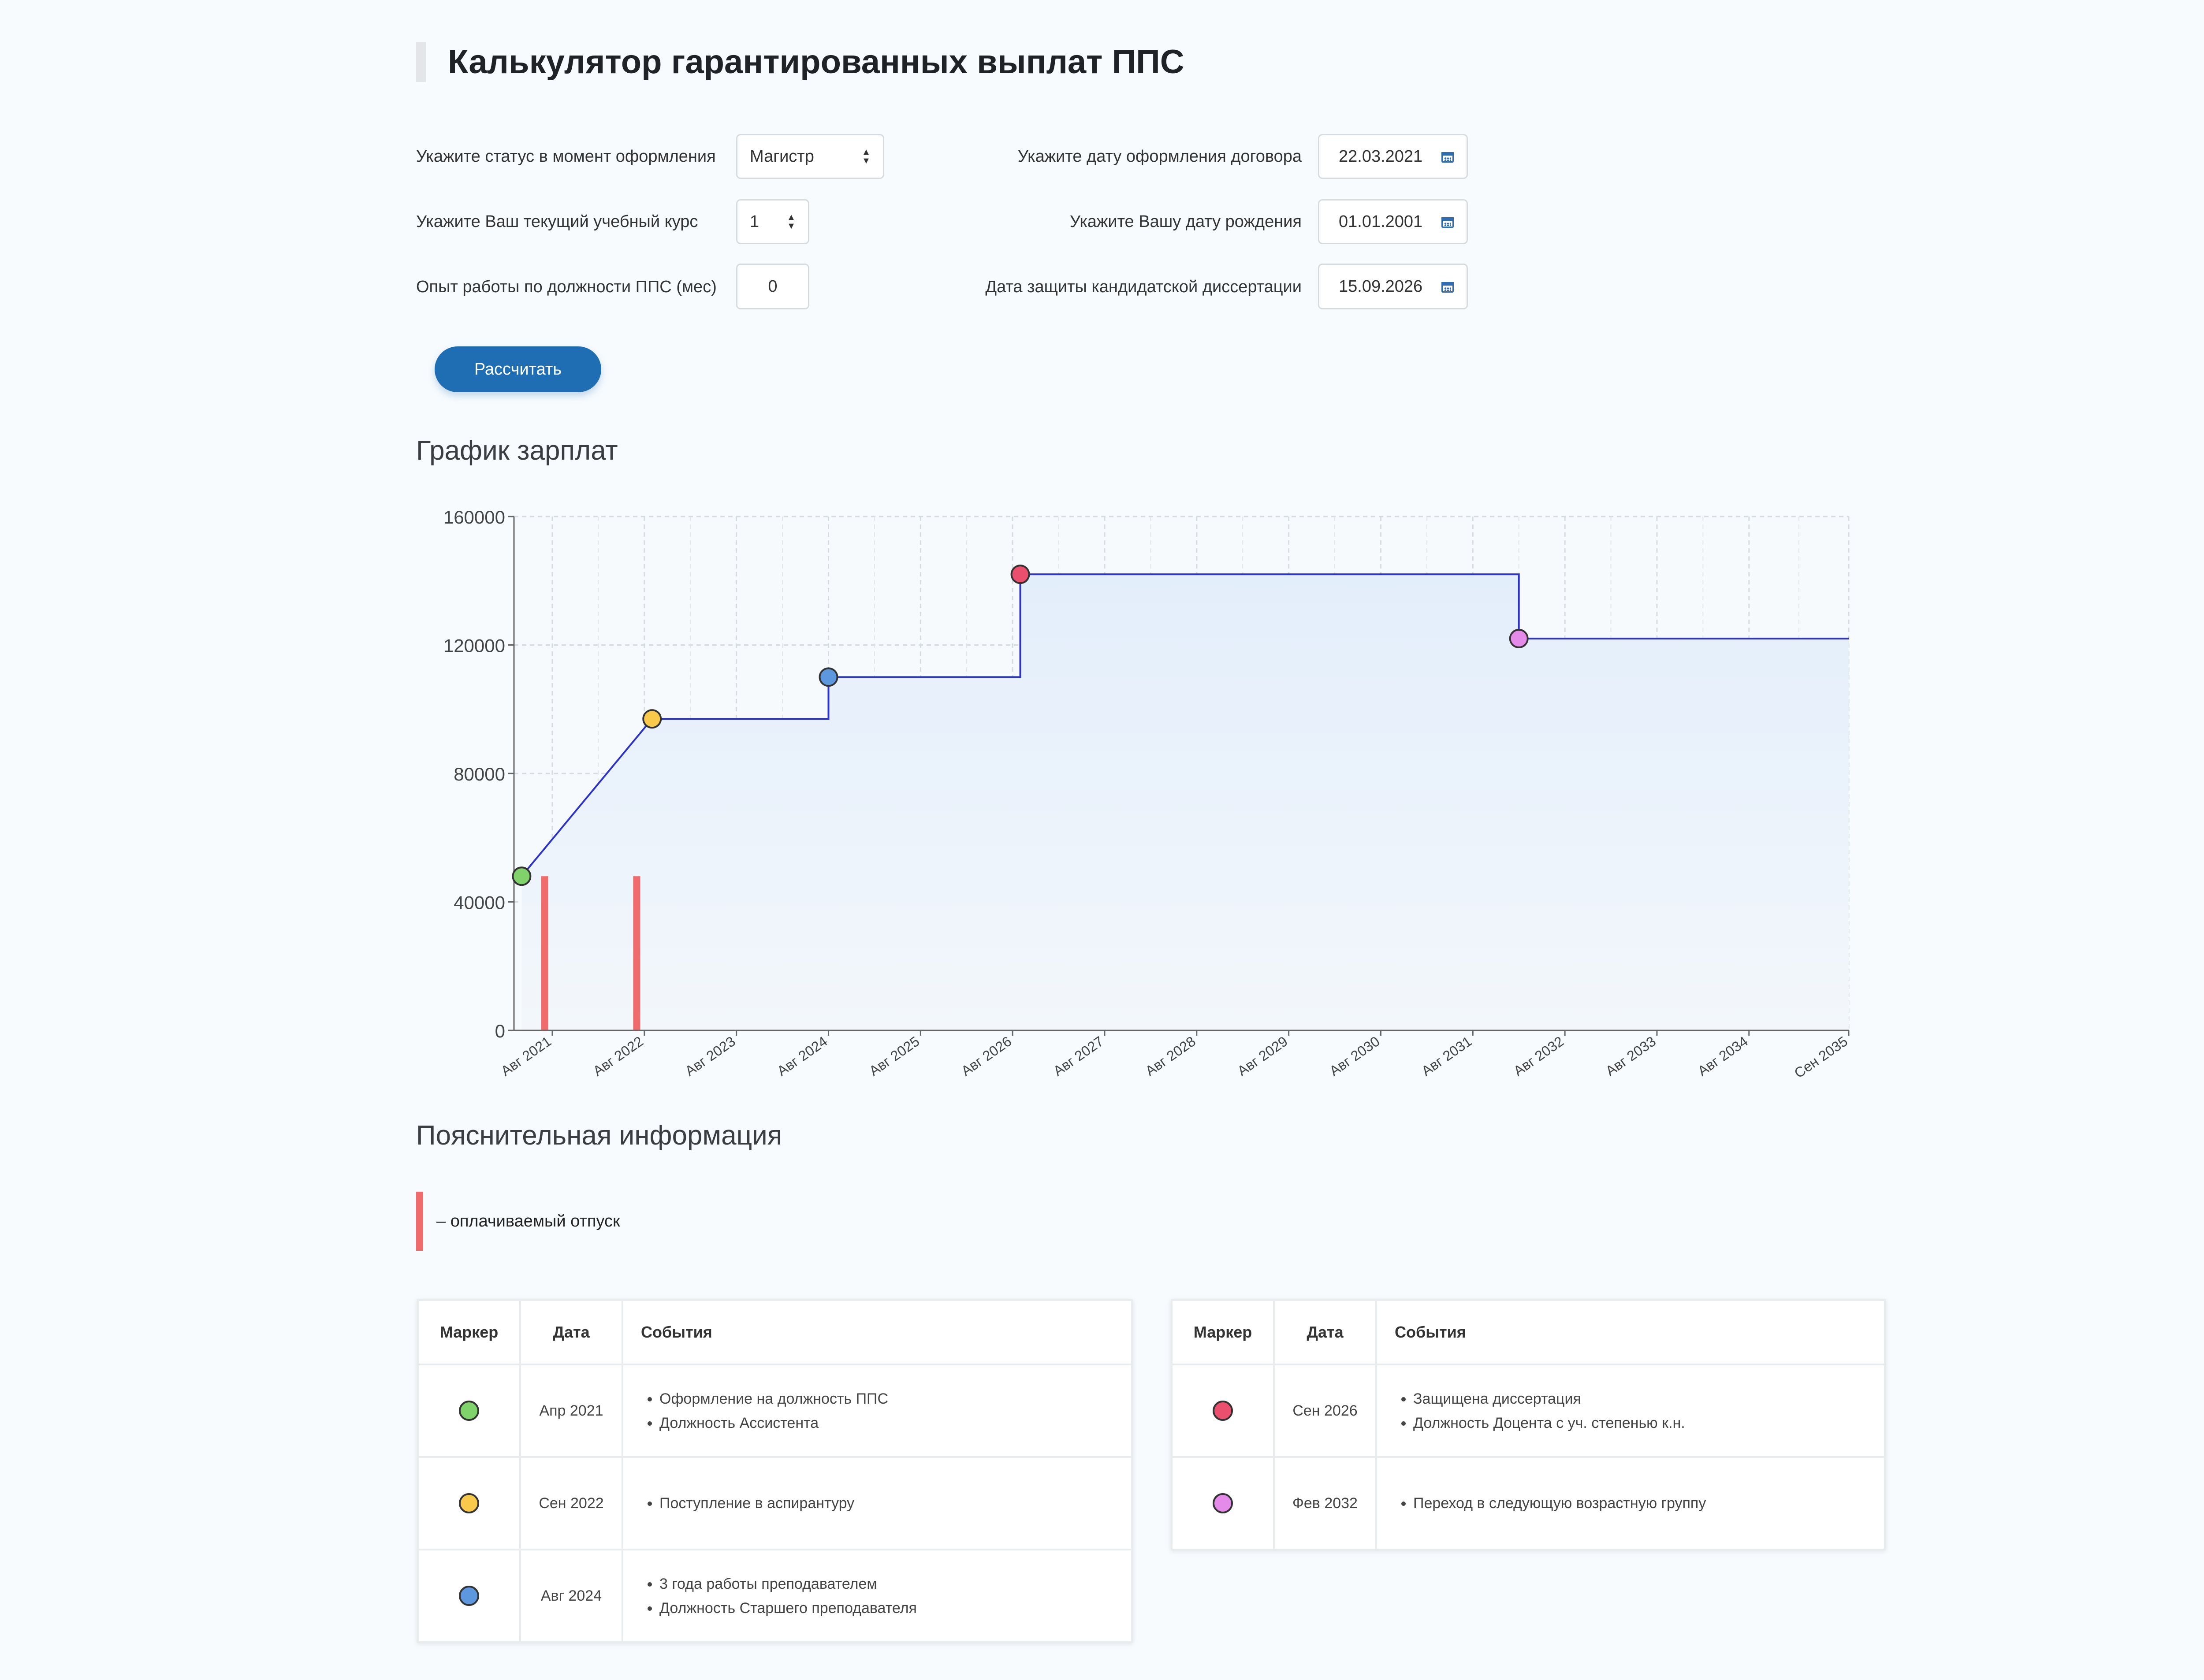 The image size is (2204, 1680). Describe the element at coordinates (710, 1056) in the screenshot. I see `x-tick-label: Авг 2023` at that location.